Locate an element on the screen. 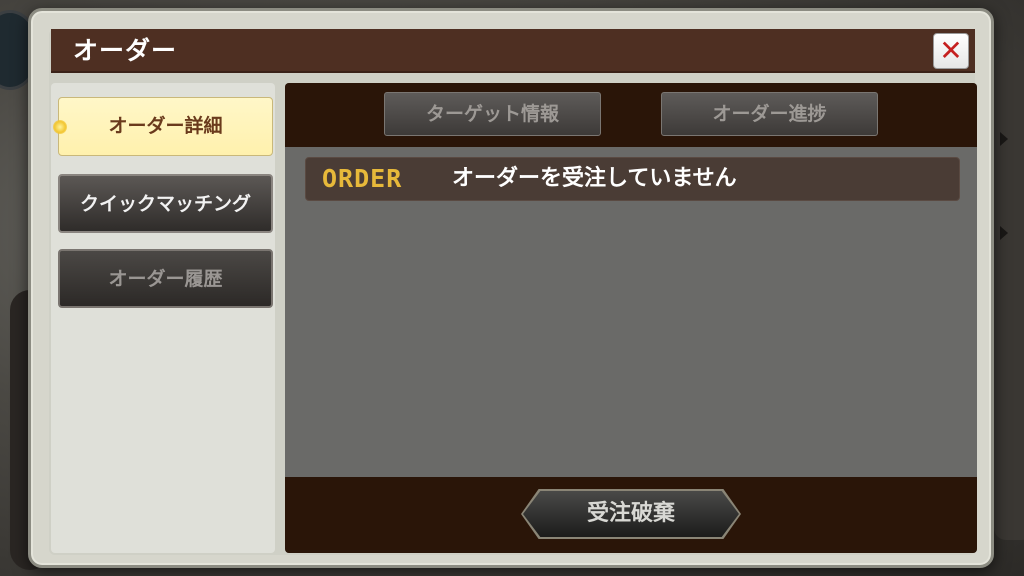 Image resolution: width=1024 pixels, height=576 pixels. close-icon: ✕ is located at coordinates (951, 50).